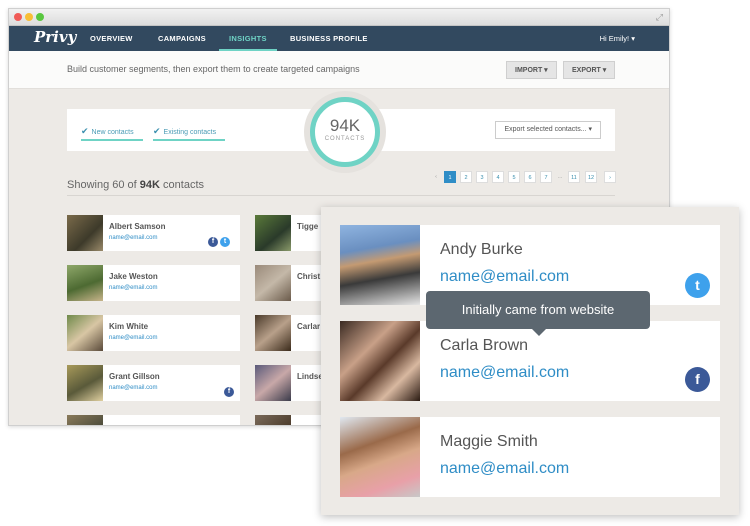 This screenshot has width=750, height=526. Describe the element at coordinates (149, 185) in the screenshot. I see `showing-number: 94K` at that location.